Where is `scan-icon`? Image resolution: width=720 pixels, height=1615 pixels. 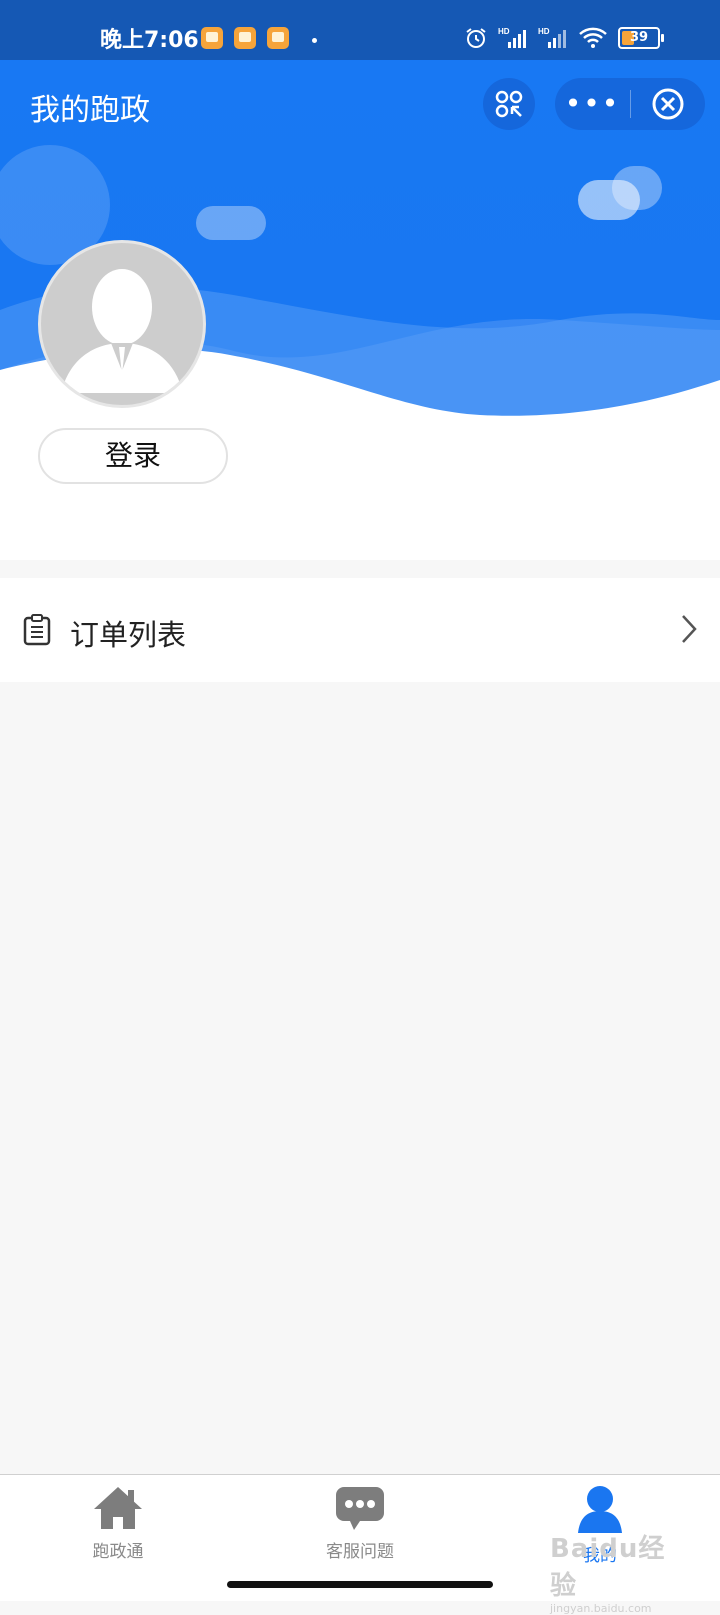 scan-icon is located at coordinates (509, 104).